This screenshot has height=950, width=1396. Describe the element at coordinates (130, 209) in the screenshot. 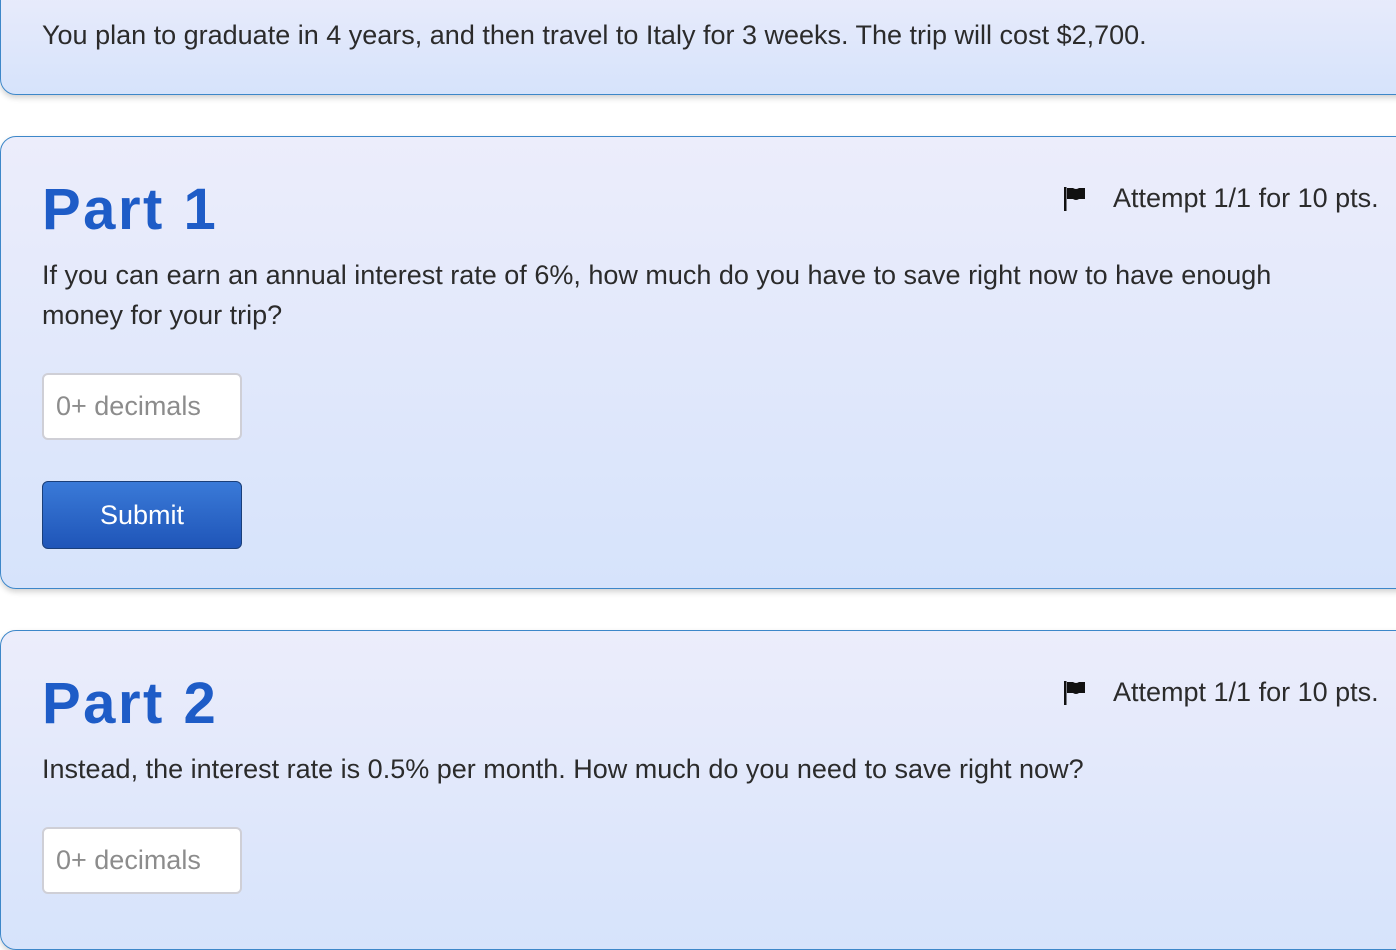

I see `part-1-title: Part 1` at that location.